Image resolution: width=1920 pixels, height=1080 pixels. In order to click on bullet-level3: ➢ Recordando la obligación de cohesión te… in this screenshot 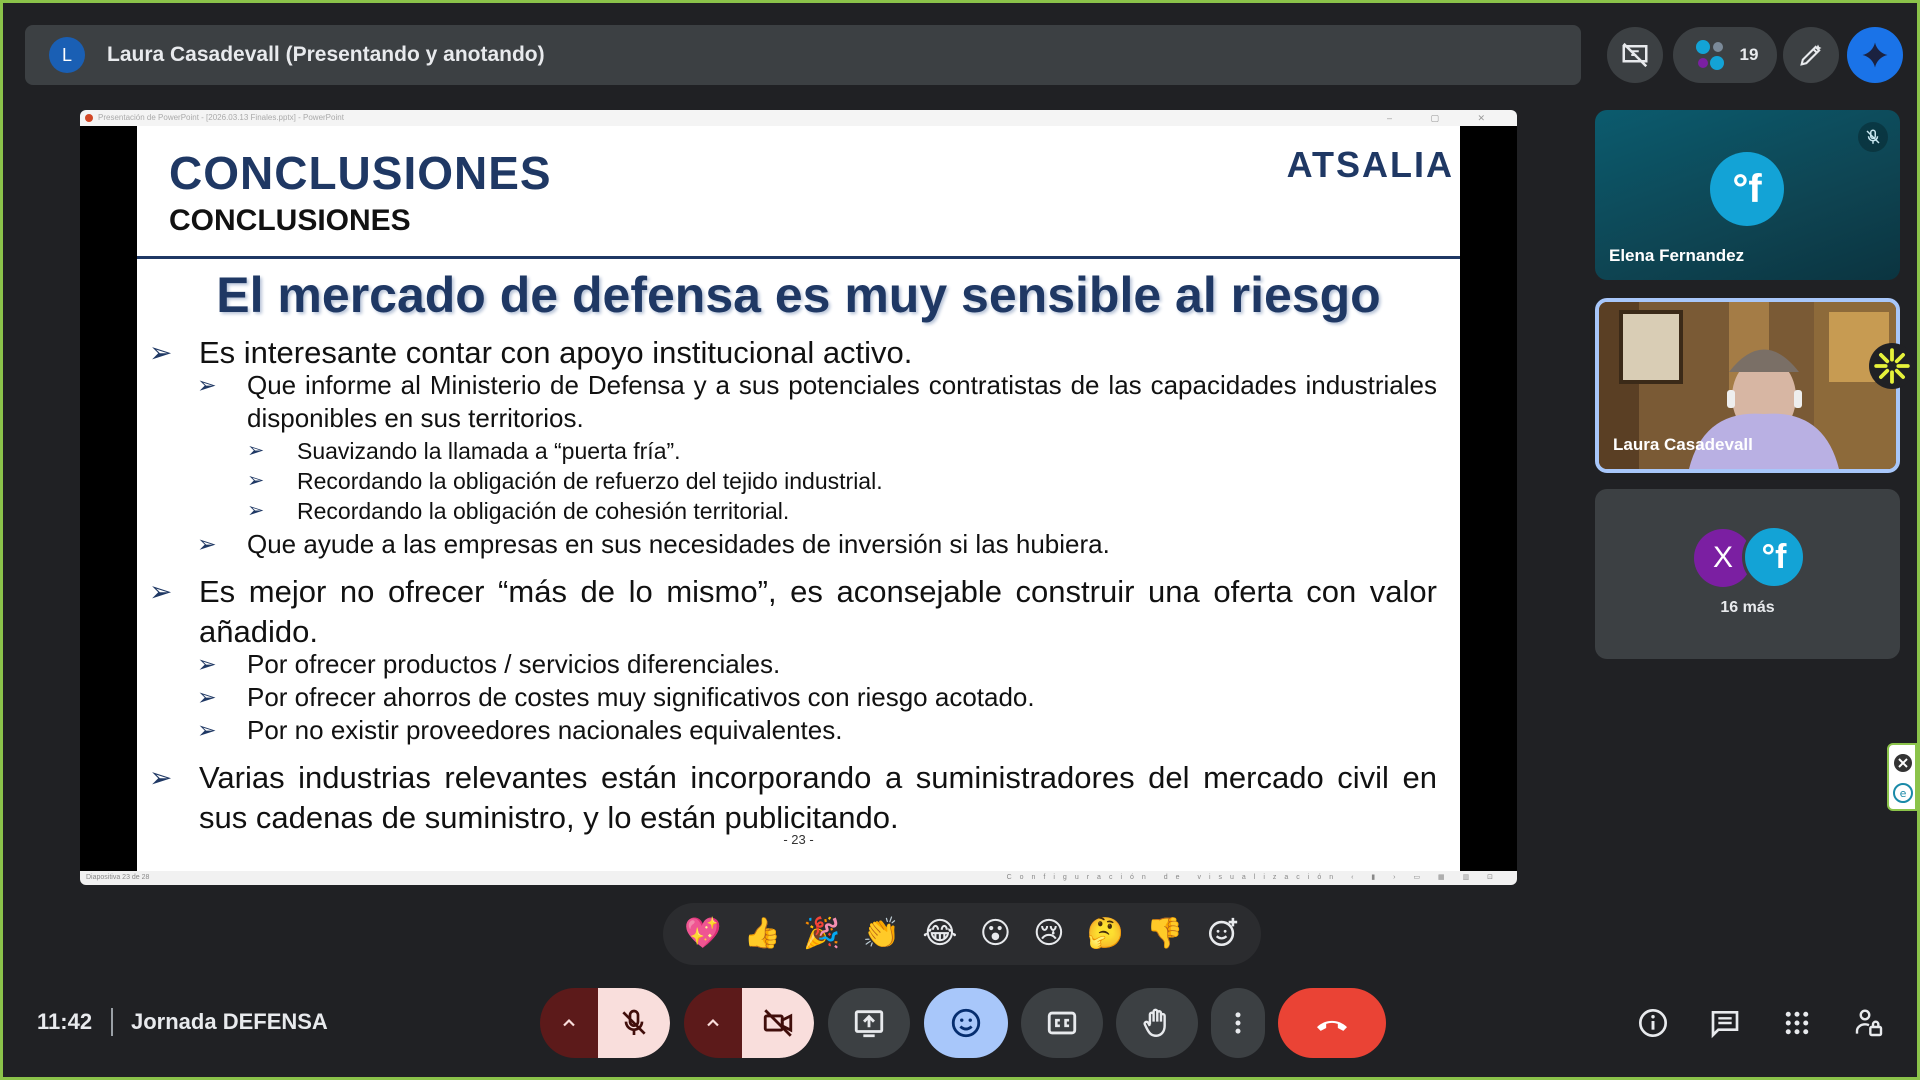, I will do `click(518, 511)`.